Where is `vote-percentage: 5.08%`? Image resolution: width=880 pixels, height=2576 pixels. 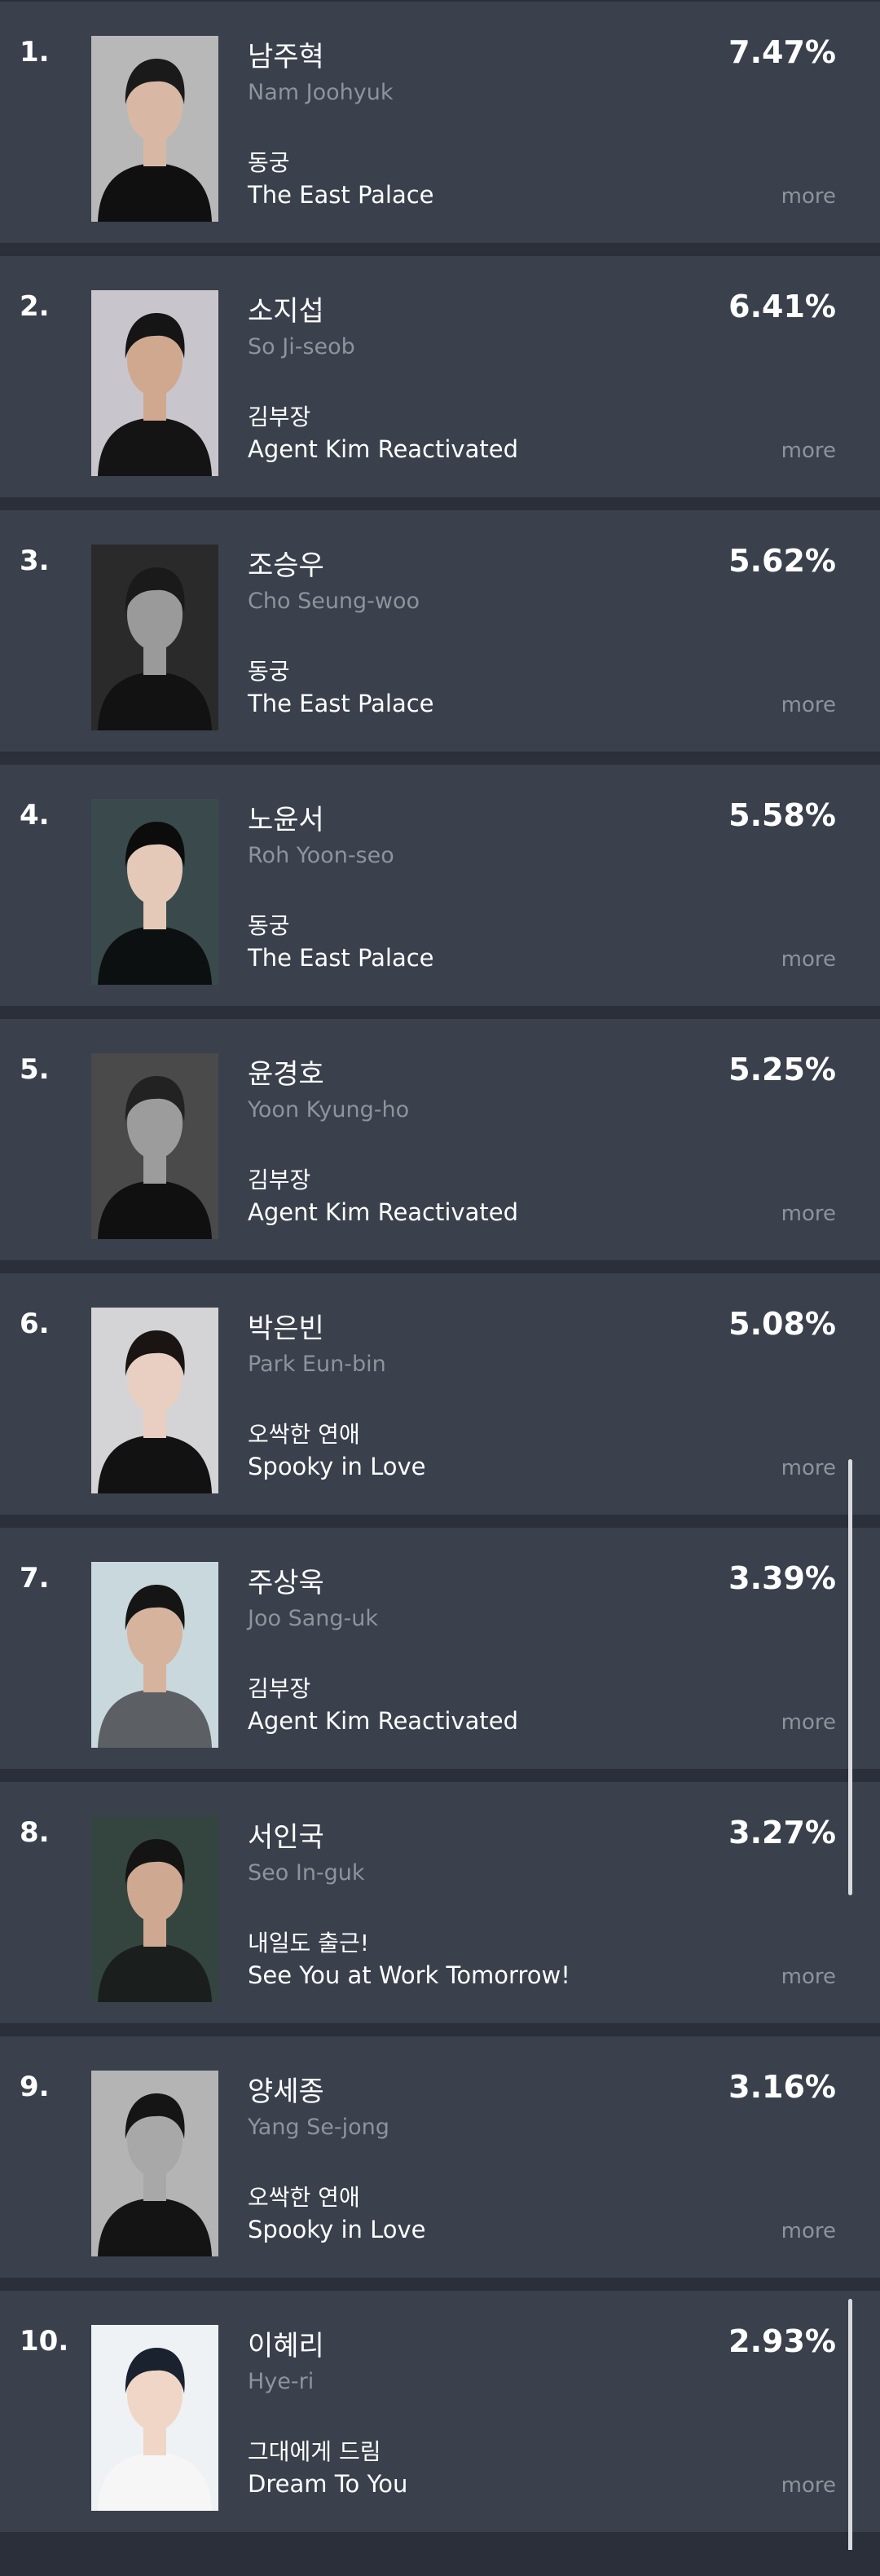 vote-percentage: 5.08% is located at coordinates (782, 1324).